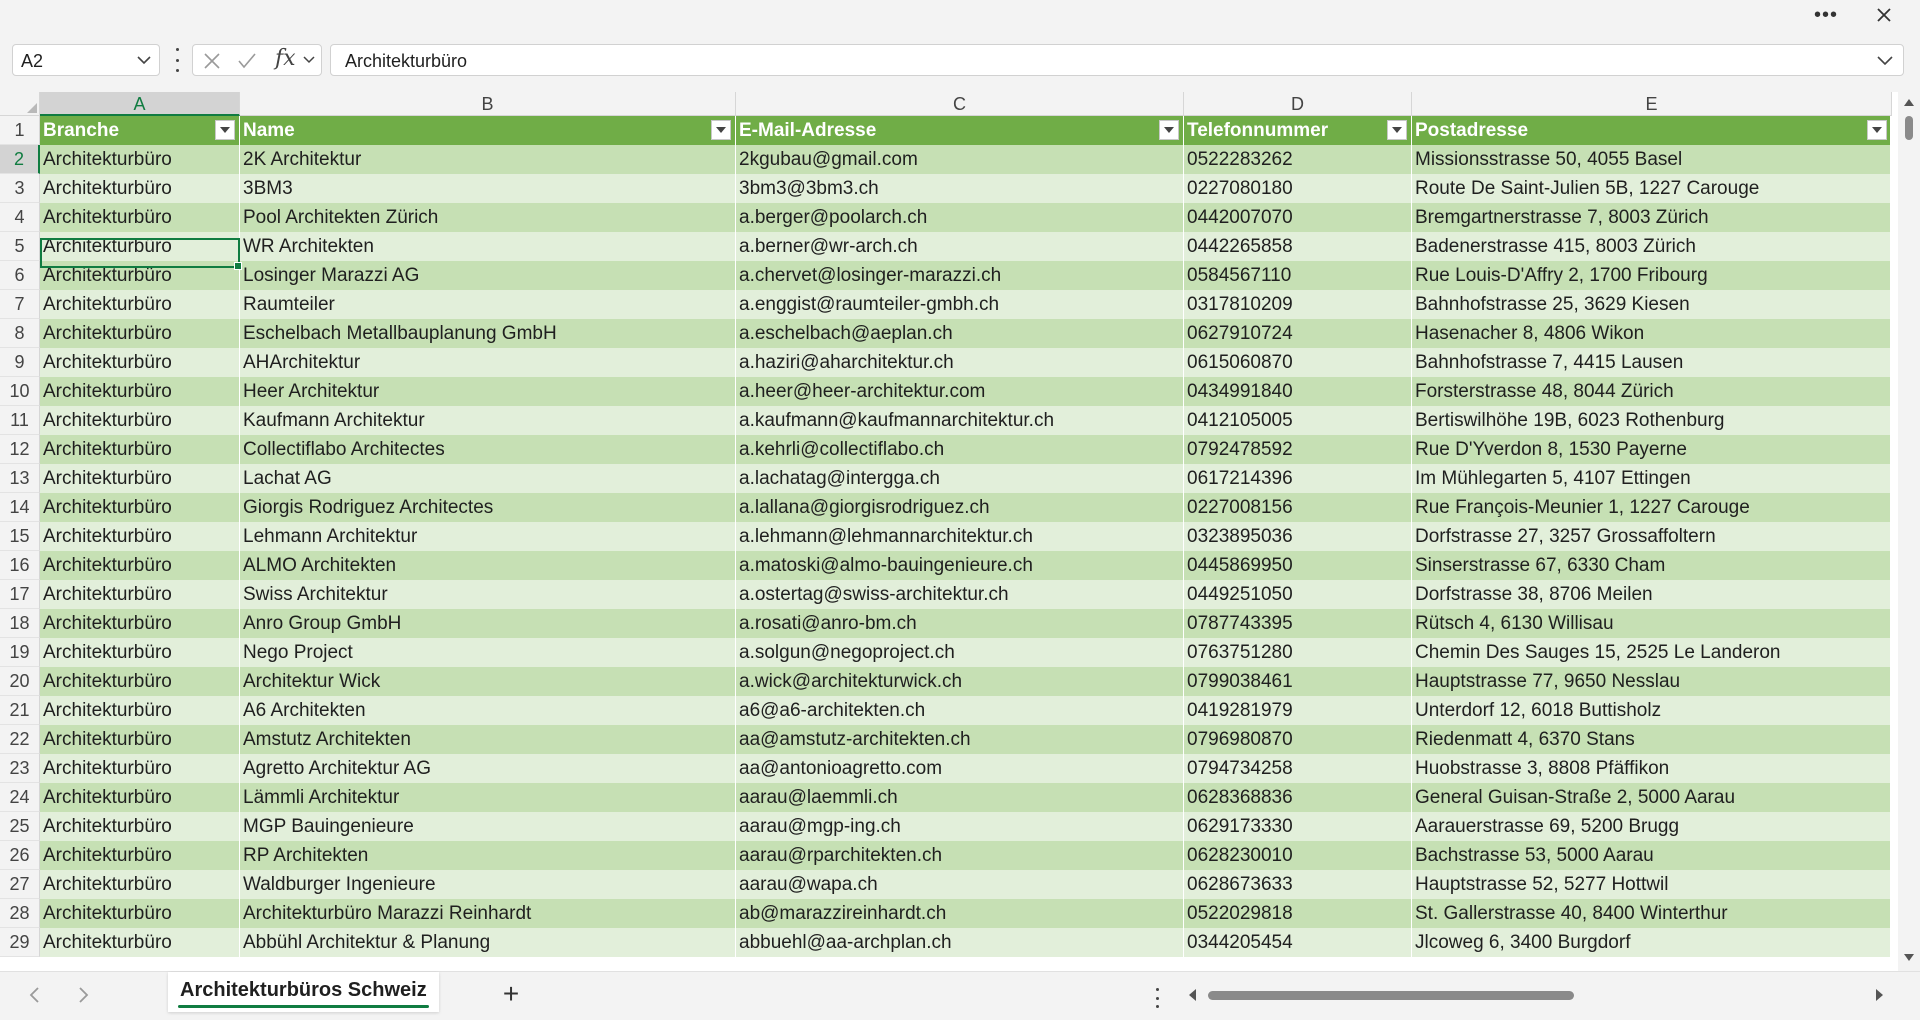  Describe the element at coordinates (1909, 958) in the screenshot. I see `scroll-down-icon` at that location.